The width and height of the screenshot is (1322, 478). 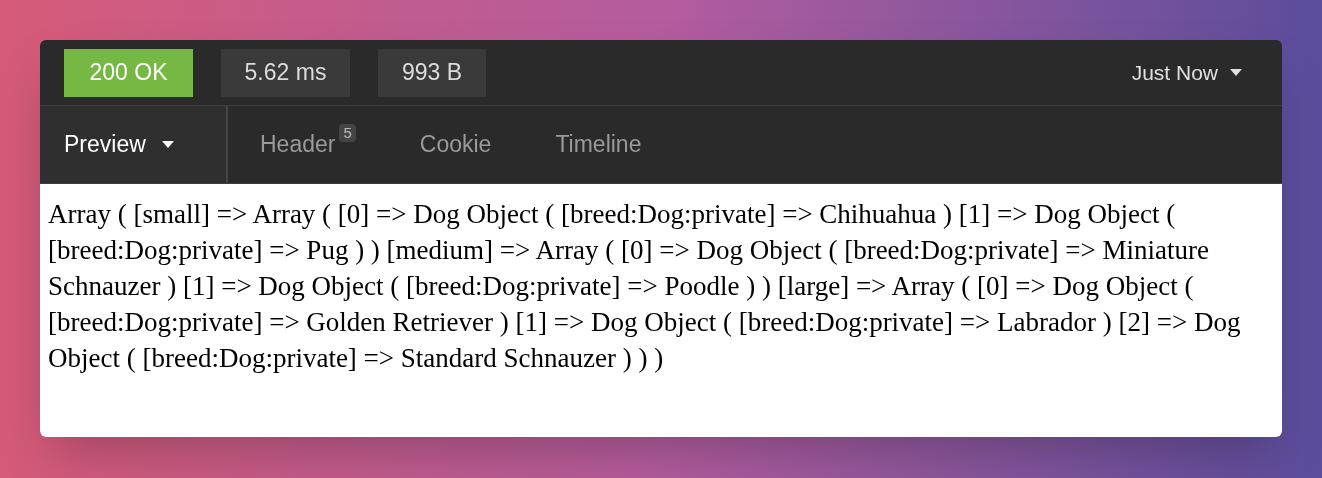 What do you see at coordinates (1186, 72) in the screenshot?
I see `timestamp-dropdown: Just Now` at bounding box center [1186, 72].